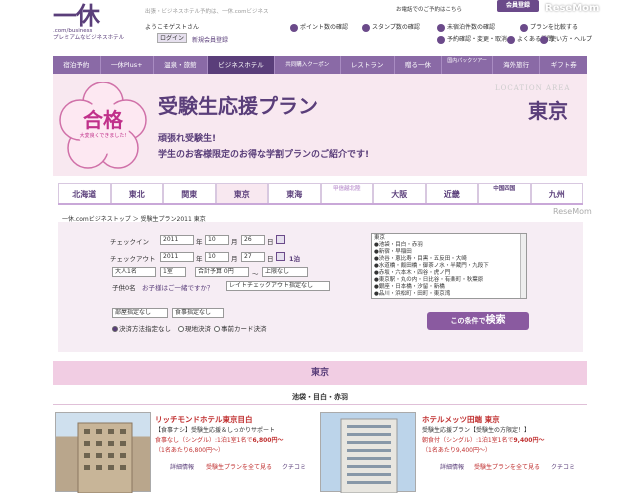 The width and height of the screenshot is (640, 495). Describe the element at coordinates (449, 273) in the screenshot. I see `area-option: ●赤坂・六本木・四谷・虎ノ門` at that location.